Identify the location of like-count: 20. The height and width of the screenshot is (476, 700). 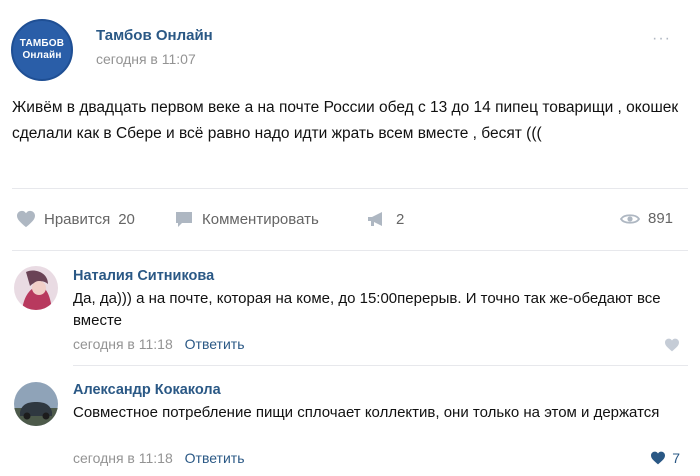
(126, 219).